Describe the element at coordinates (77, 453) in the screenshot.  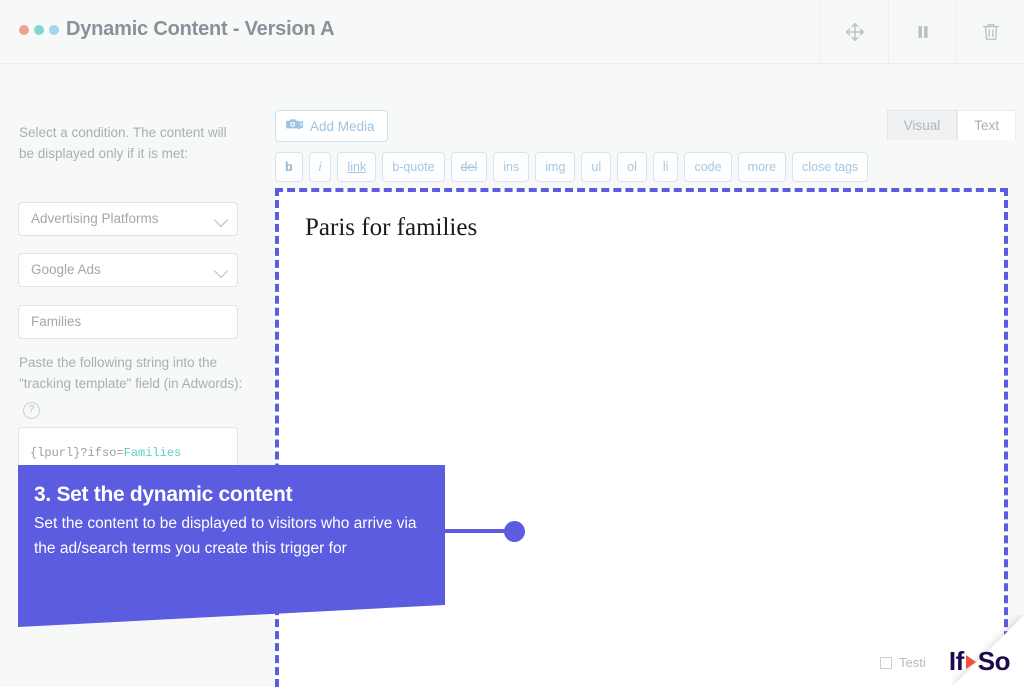
I see `tracking-template-prefix: {lpurl}?ifso=` at that location.